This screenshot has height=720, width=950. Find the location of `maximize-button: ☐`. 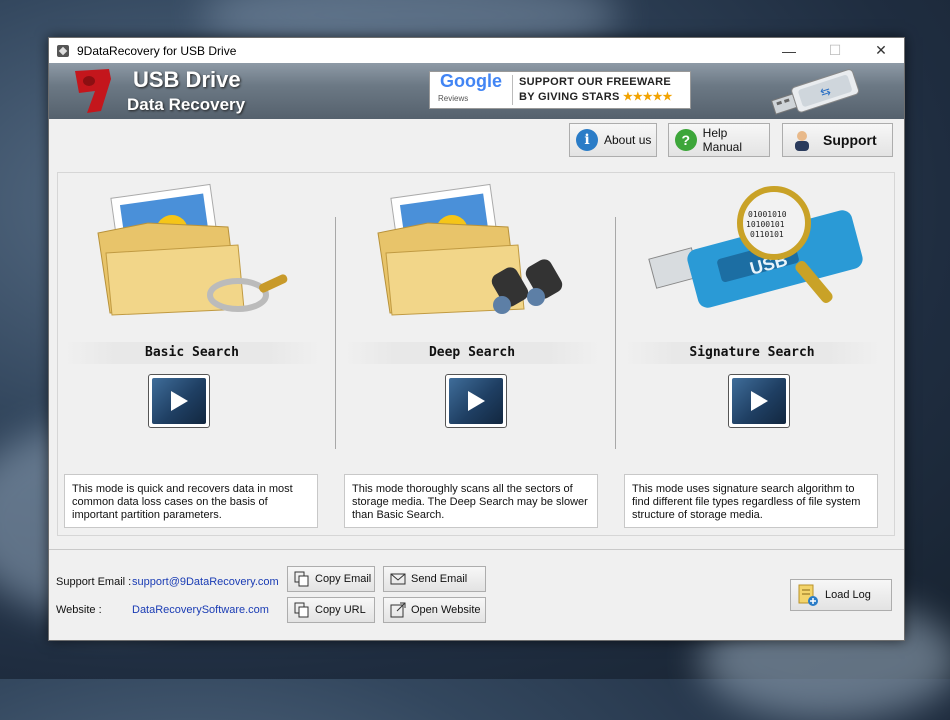

maximize-button: ☐ is located at coordinates (835, 50).